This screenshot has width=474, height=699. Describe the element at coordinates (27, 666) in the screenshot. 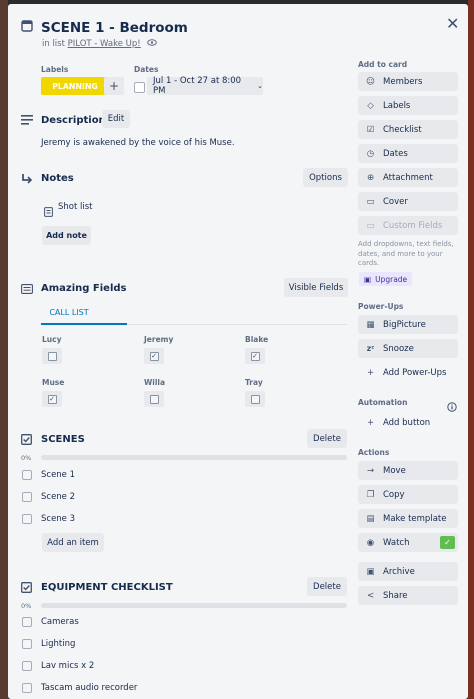

I see `equipment-3-checkbox` at that location.